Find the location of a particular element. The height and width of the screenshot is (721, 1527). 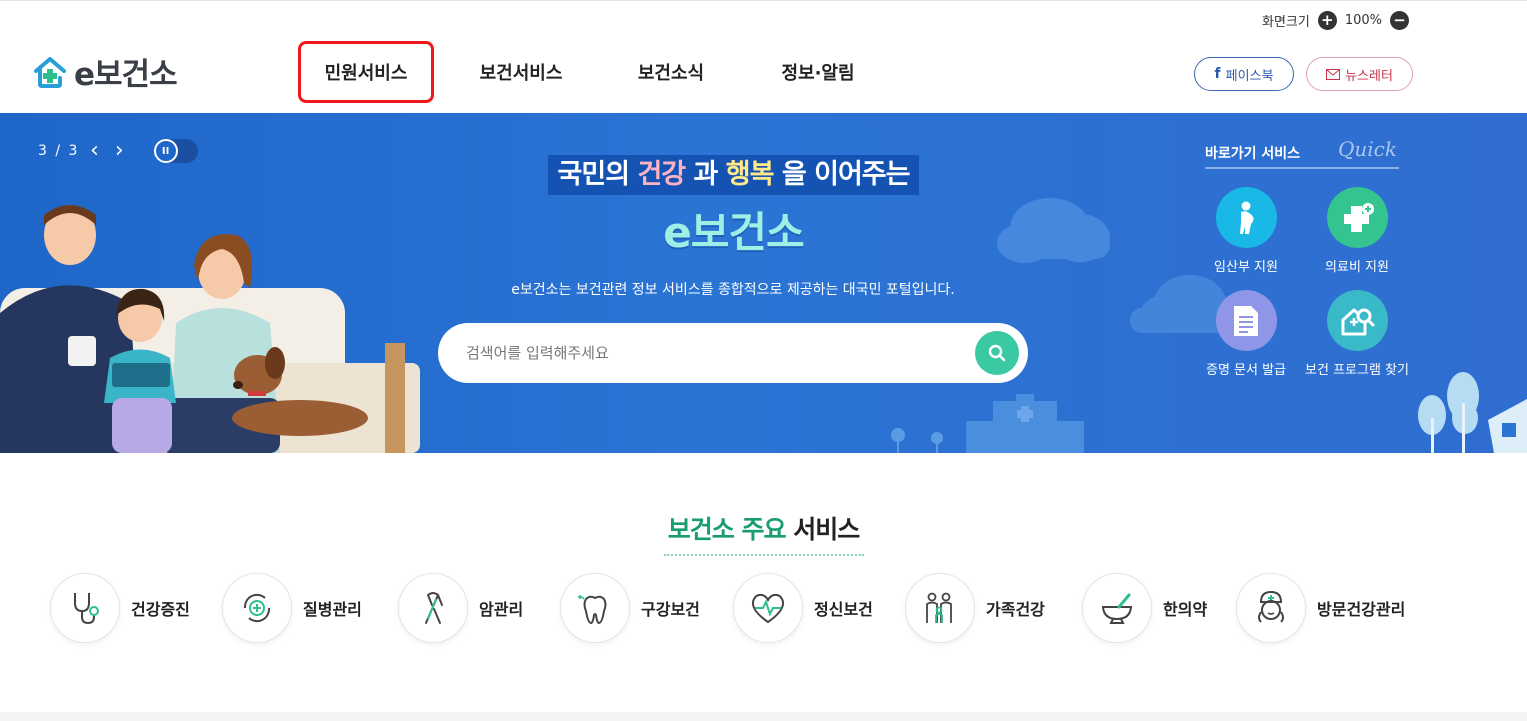

site-logo: e보건소 is located at coordinates (105, 71).